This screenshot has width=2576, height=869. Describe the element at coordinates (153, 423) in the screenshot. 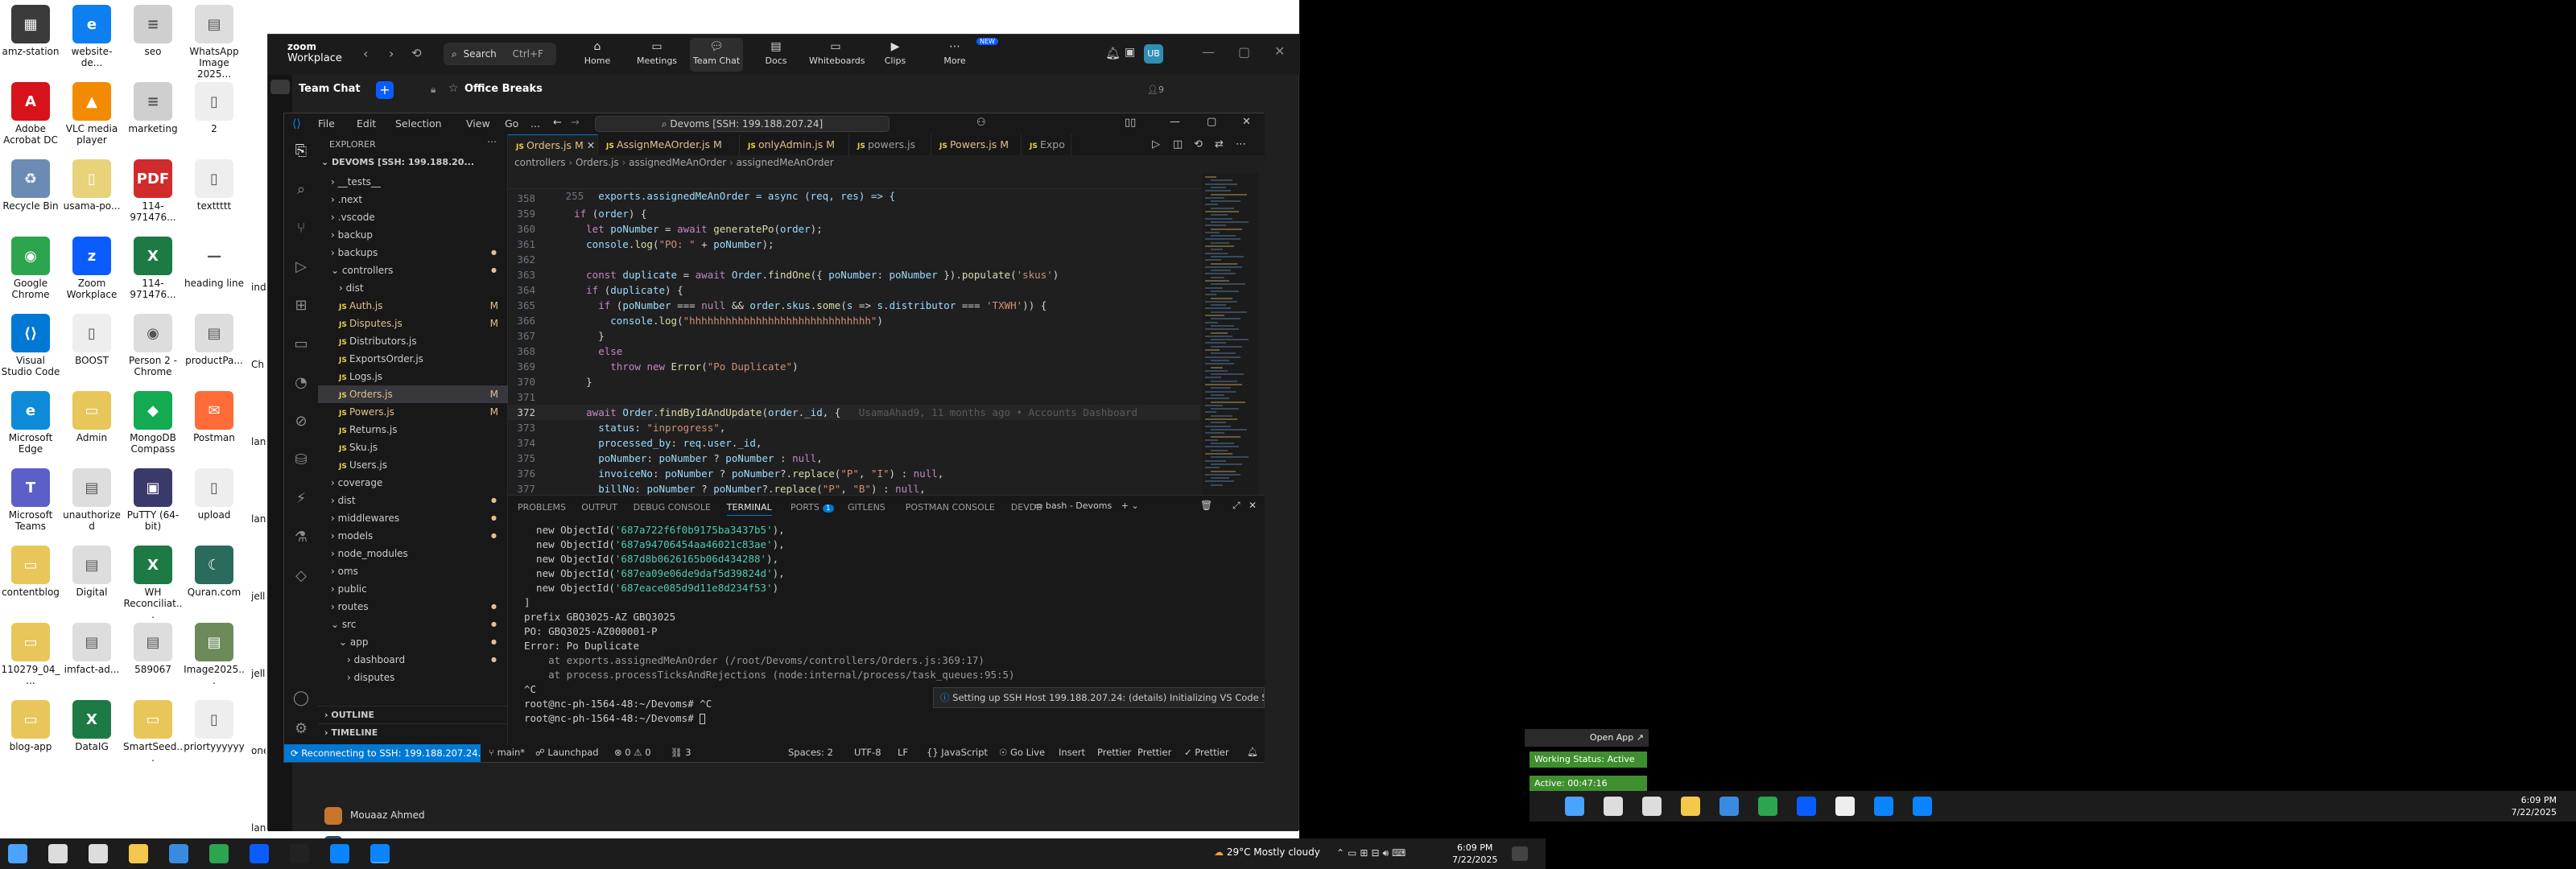

I see `desktop-icon: ◆ MongoDB Compass` at that location.